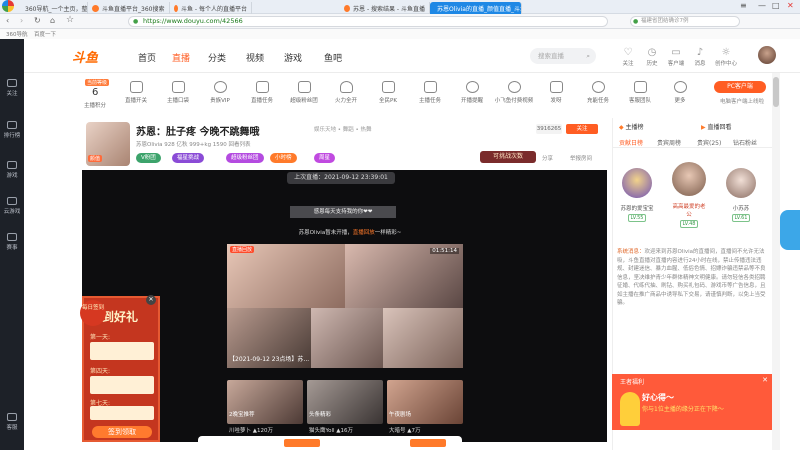 The image size is (800, 450). I want to click on pk-icon, so click(388, 87).